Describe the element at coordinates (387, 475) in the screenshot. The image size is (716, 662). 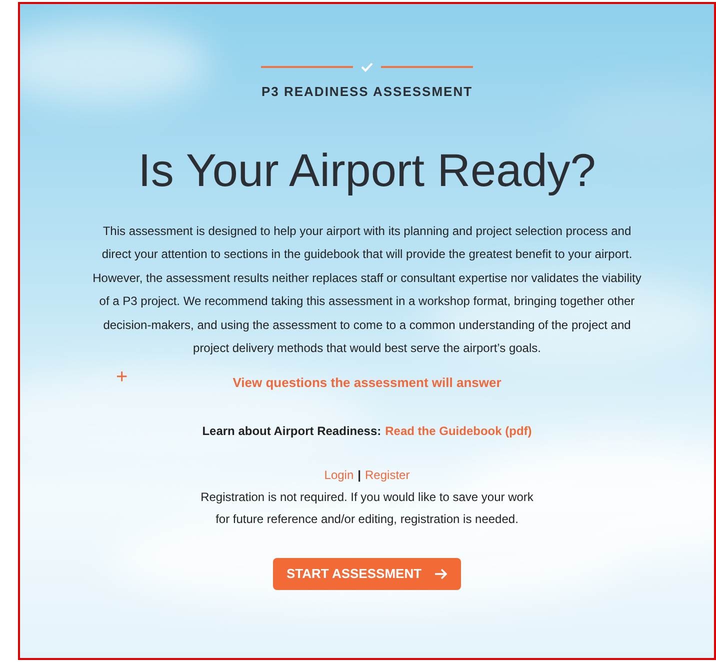
I see `register-link: Register` at that location.